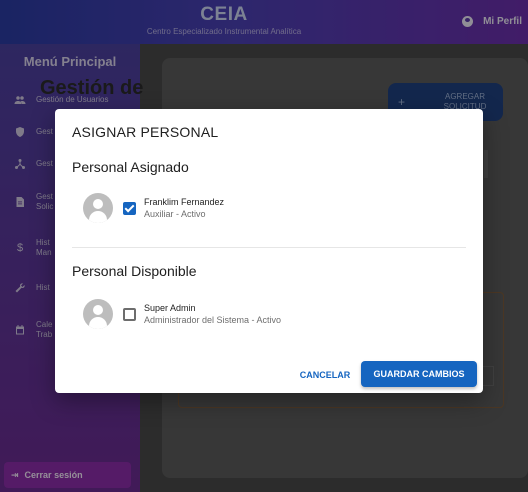 This screenshot has height=492, width=528. I want to click on save-changes-button: GUARDAR CAMBIOS, so click(419, 374).